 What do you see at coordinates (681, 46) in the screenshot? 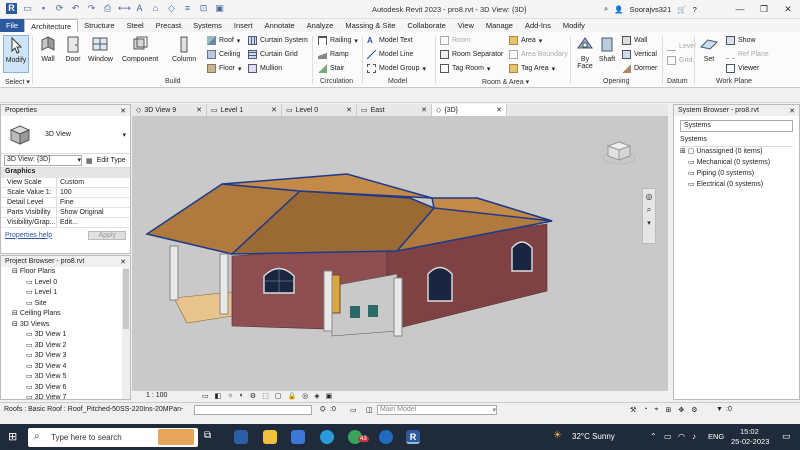
I see `level-button: Level` at bounding box center [681, 46].